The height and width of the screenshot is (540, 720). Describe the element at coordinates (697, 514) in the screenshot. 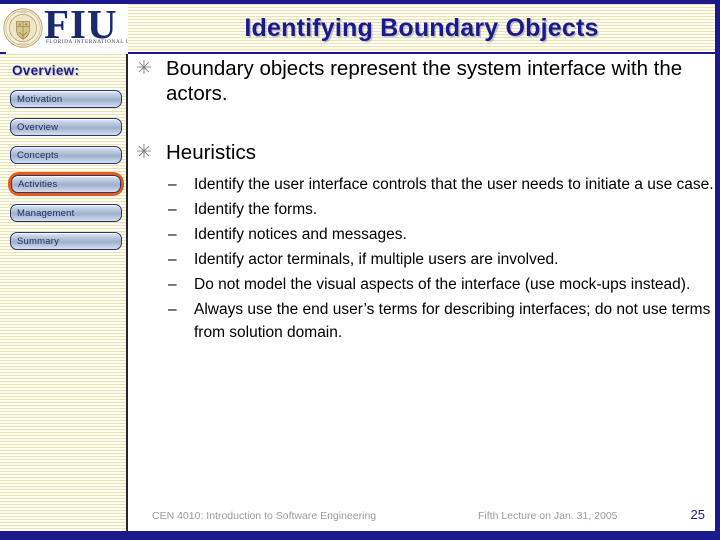

I see `footer-page-number: 25` at that location.